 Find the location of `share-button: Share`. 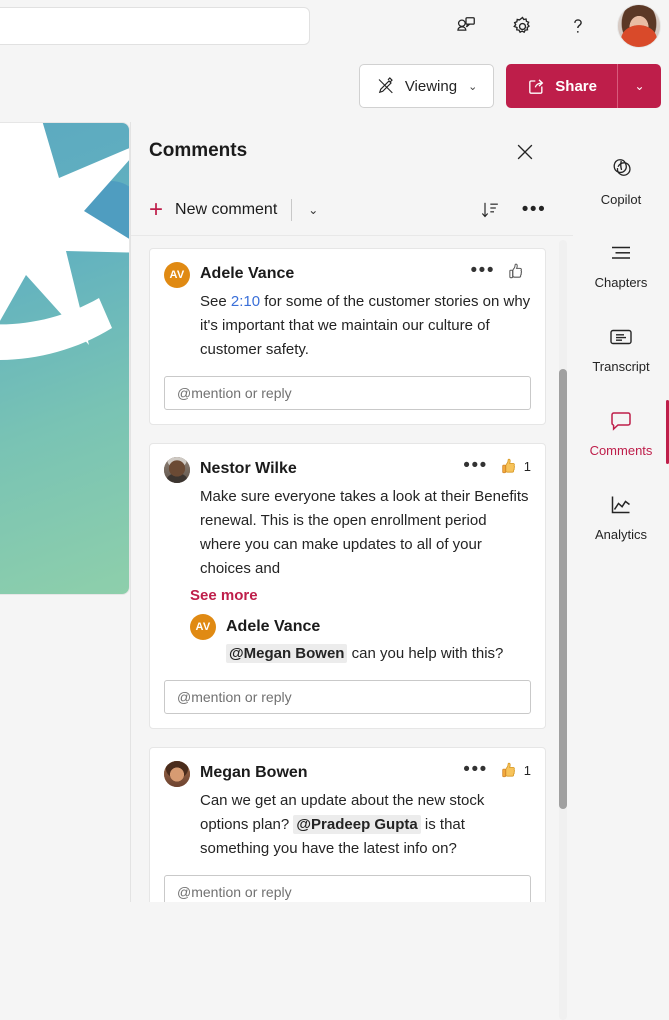

share-button: Share is located at coordinates (561, 86).